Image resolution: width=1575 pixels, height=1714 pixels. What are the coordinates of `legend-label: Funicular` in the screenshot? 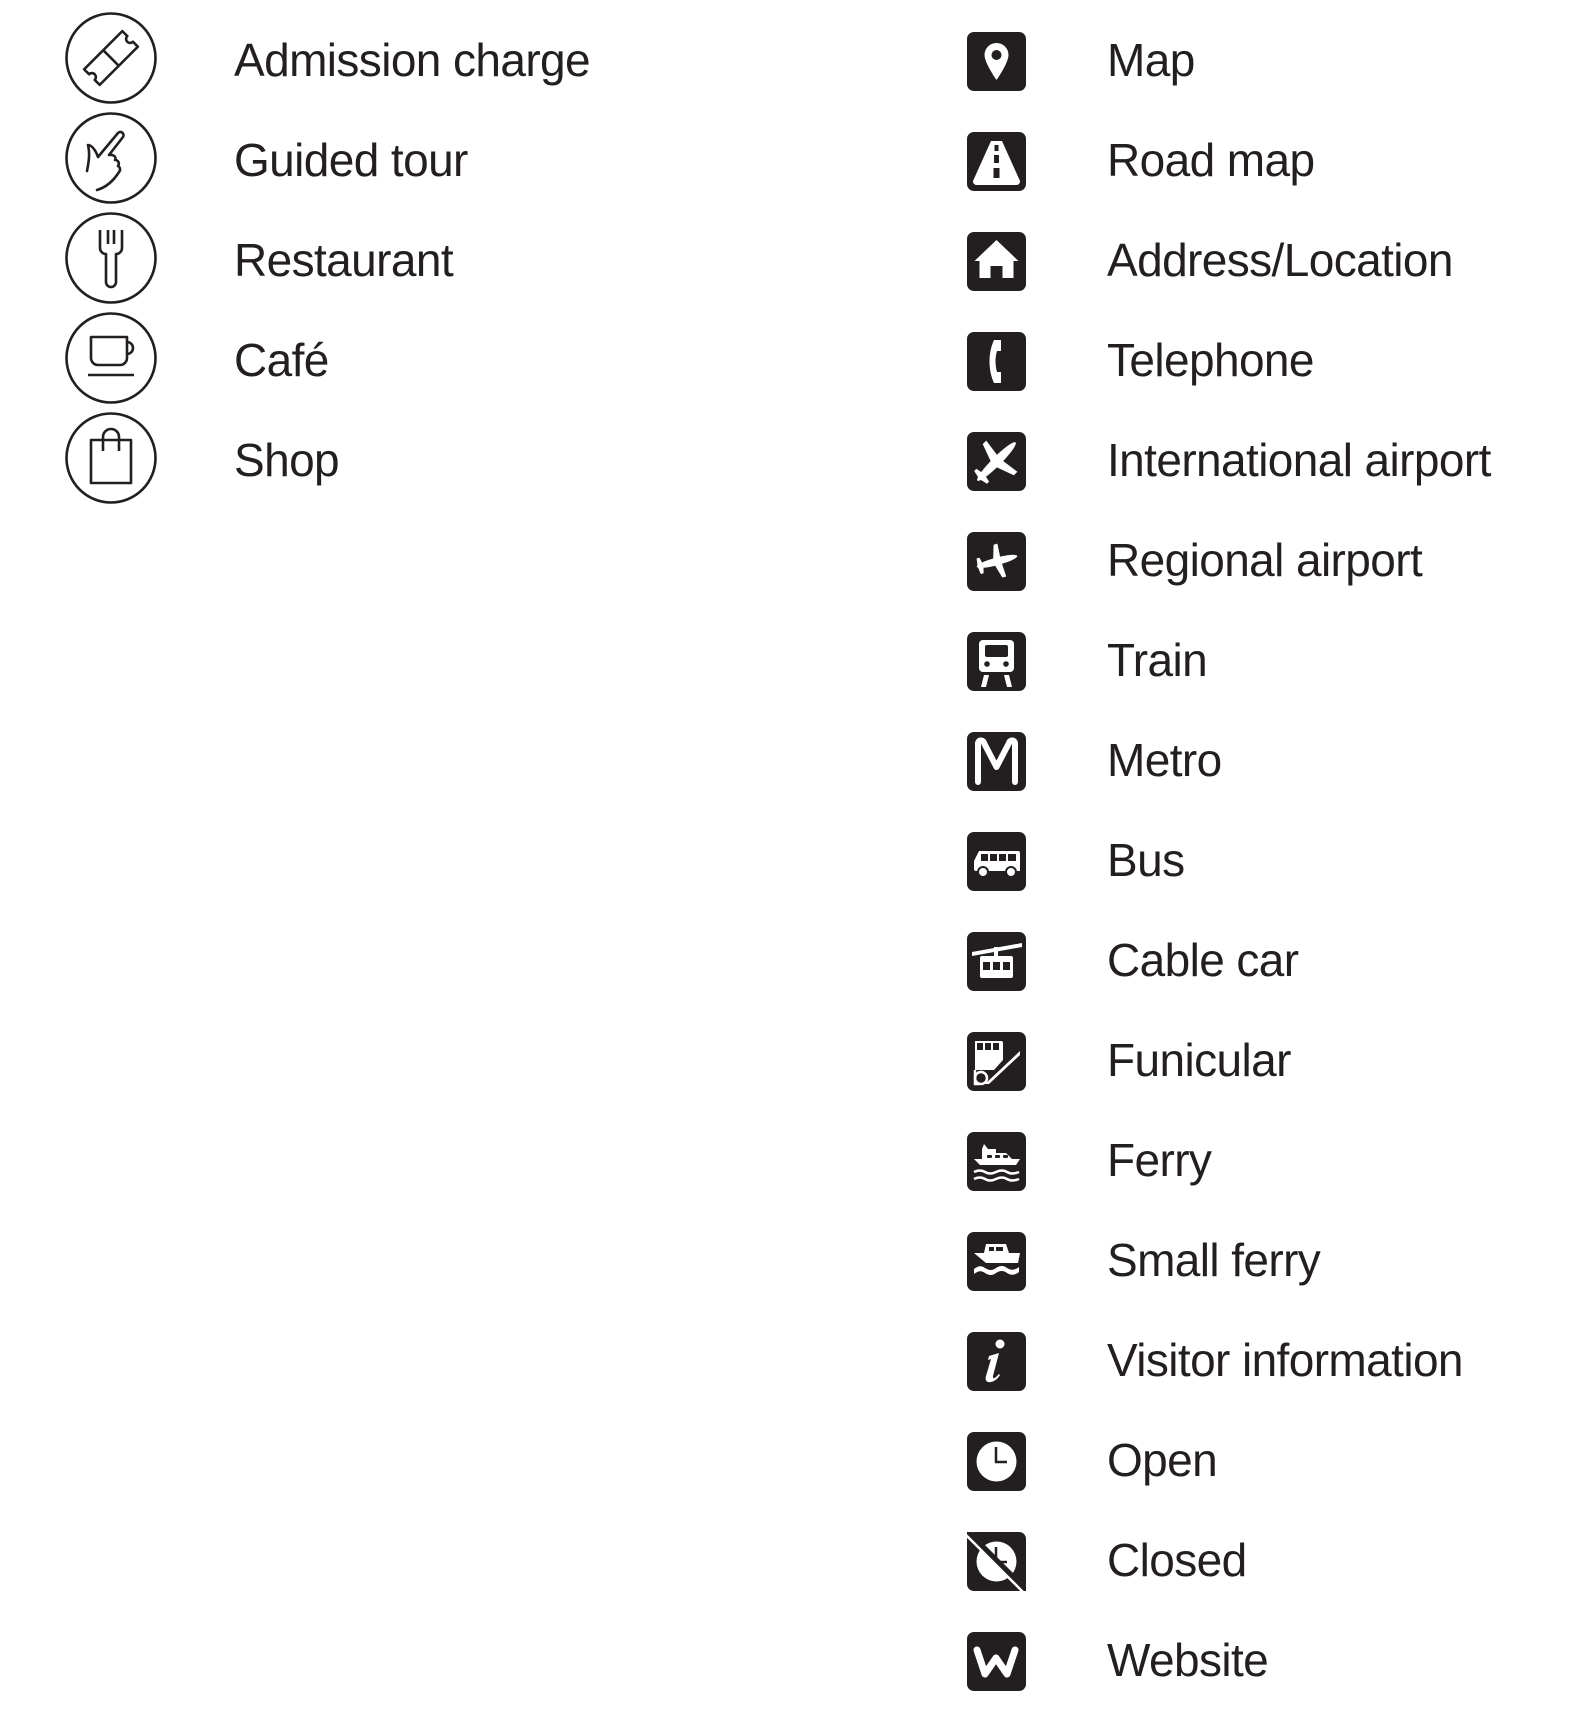 It's located at (1199, 1060).